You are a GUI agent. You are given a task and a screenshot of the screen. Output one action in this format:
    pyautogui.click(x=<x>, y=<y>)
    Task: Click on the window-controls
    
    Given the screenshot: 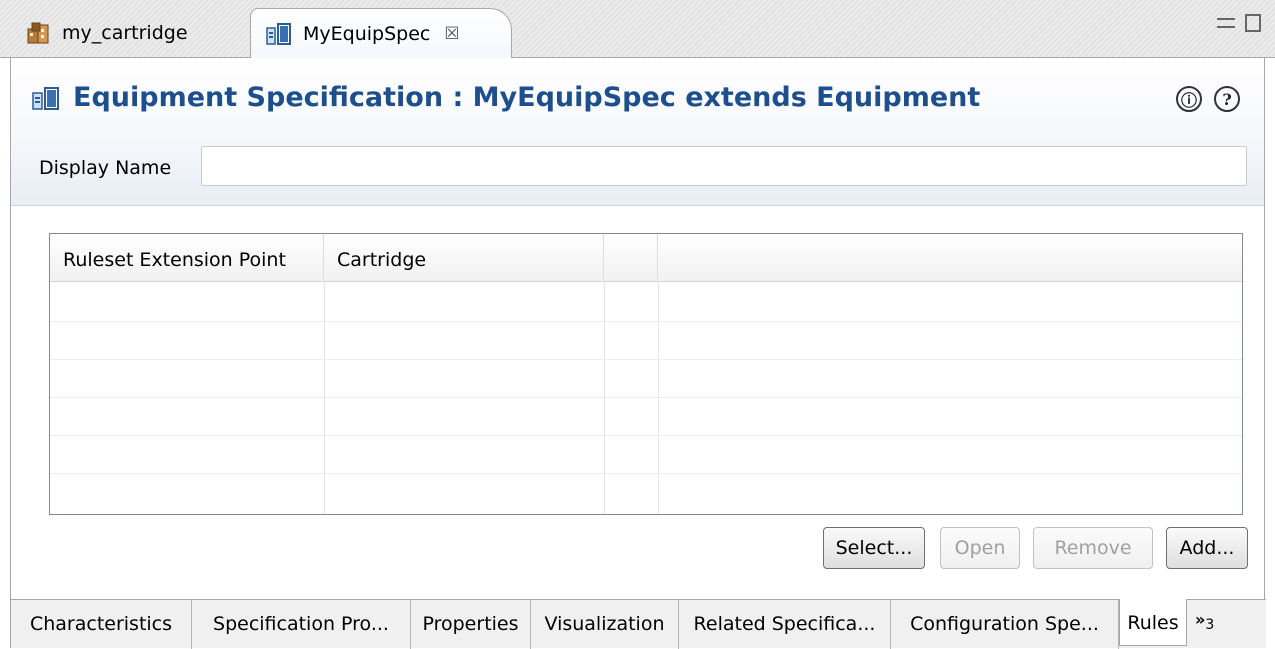 What is the action you would take?
    pyautogui.click(x=1239, y=23)
    